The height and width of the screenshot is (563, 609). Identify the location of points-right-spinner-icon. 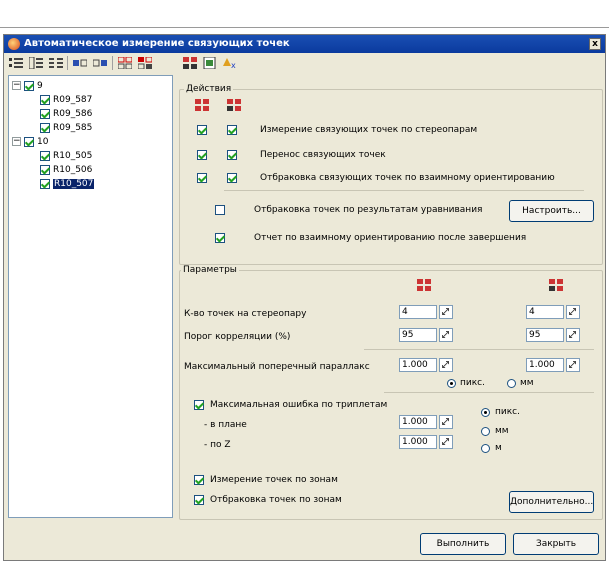
(573, 312).